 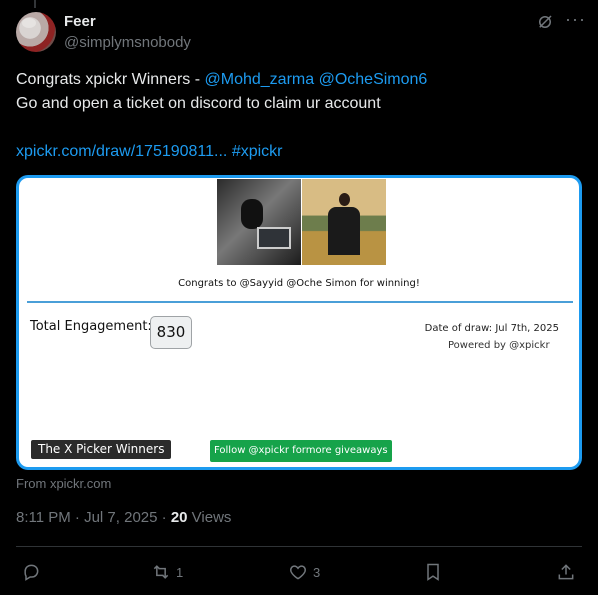 I want to click on card-source: From xpickr.com, so click(x=63, y=483).